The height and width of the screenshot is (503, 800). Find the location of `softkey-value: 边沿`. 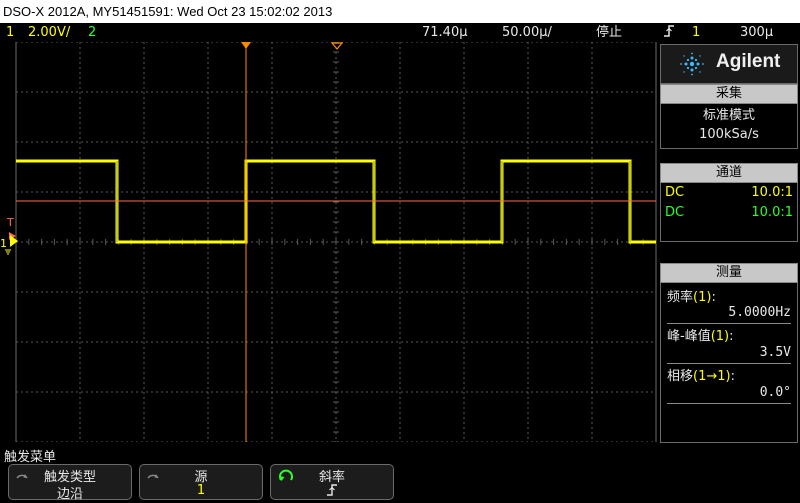

softkey-value: 边沿 is located at coordinates (69, 494).